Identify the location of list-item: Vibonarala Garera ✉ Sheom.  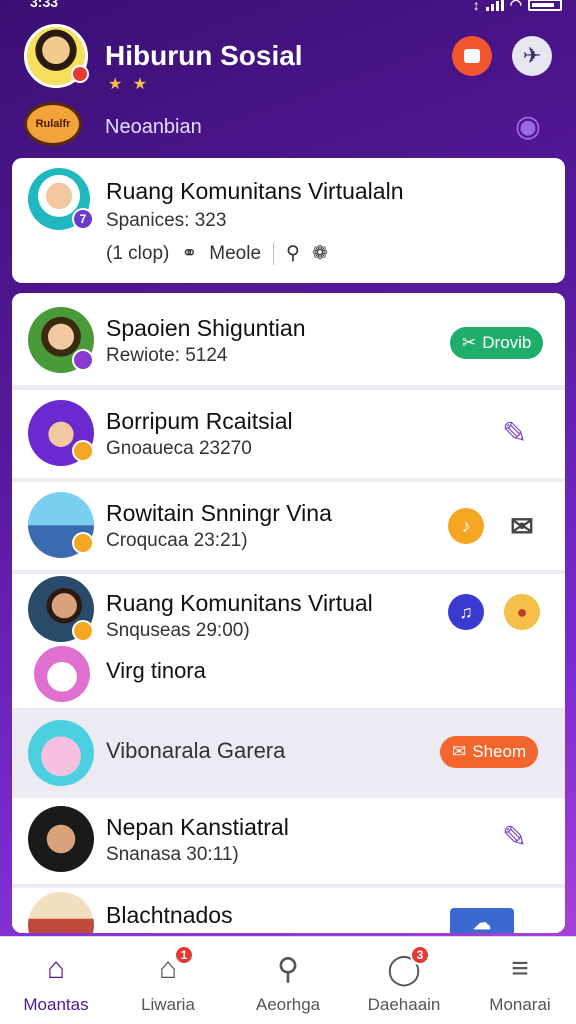
(288, 752).